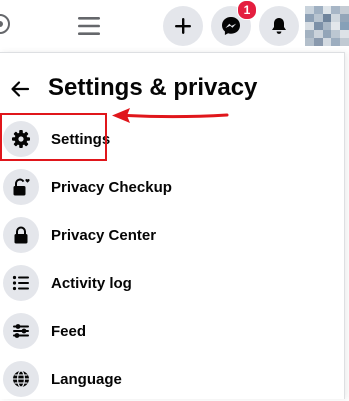 The width and height of the screenshot is (349, 401). I want to click on bell-icon, so click(279, 26).